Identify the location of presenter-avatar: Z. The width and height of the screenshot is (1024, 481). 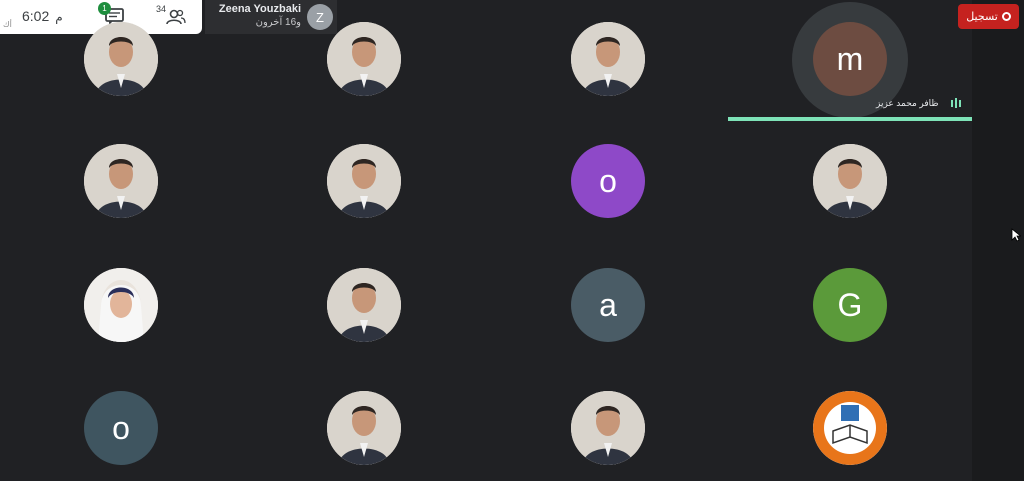
(320, 17).